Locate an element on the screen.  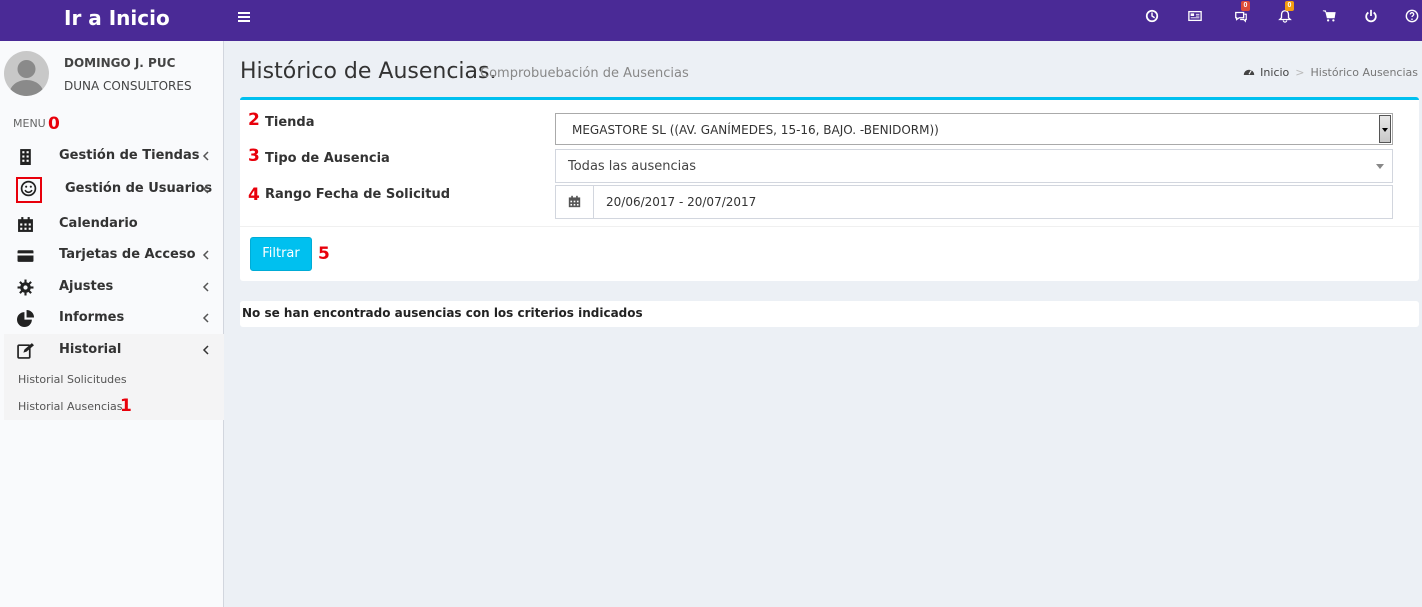
clock-icon is located at coordinates (1153, 17).